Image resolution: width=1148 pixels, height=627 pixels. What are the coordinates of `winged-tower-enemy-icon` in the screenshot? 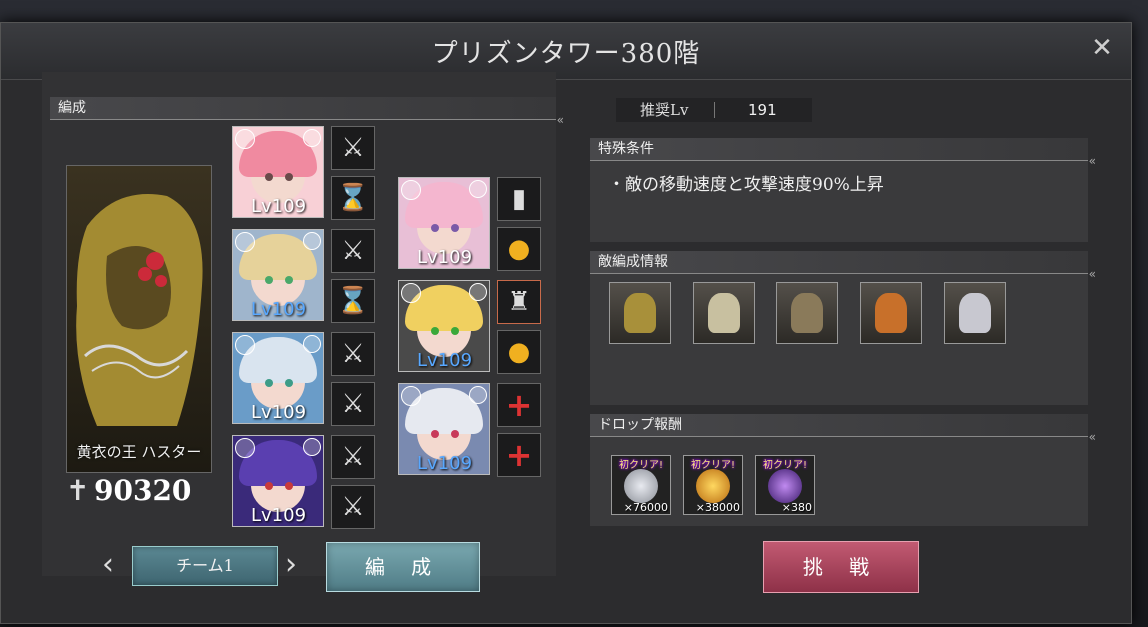 It's located at (807, 313).